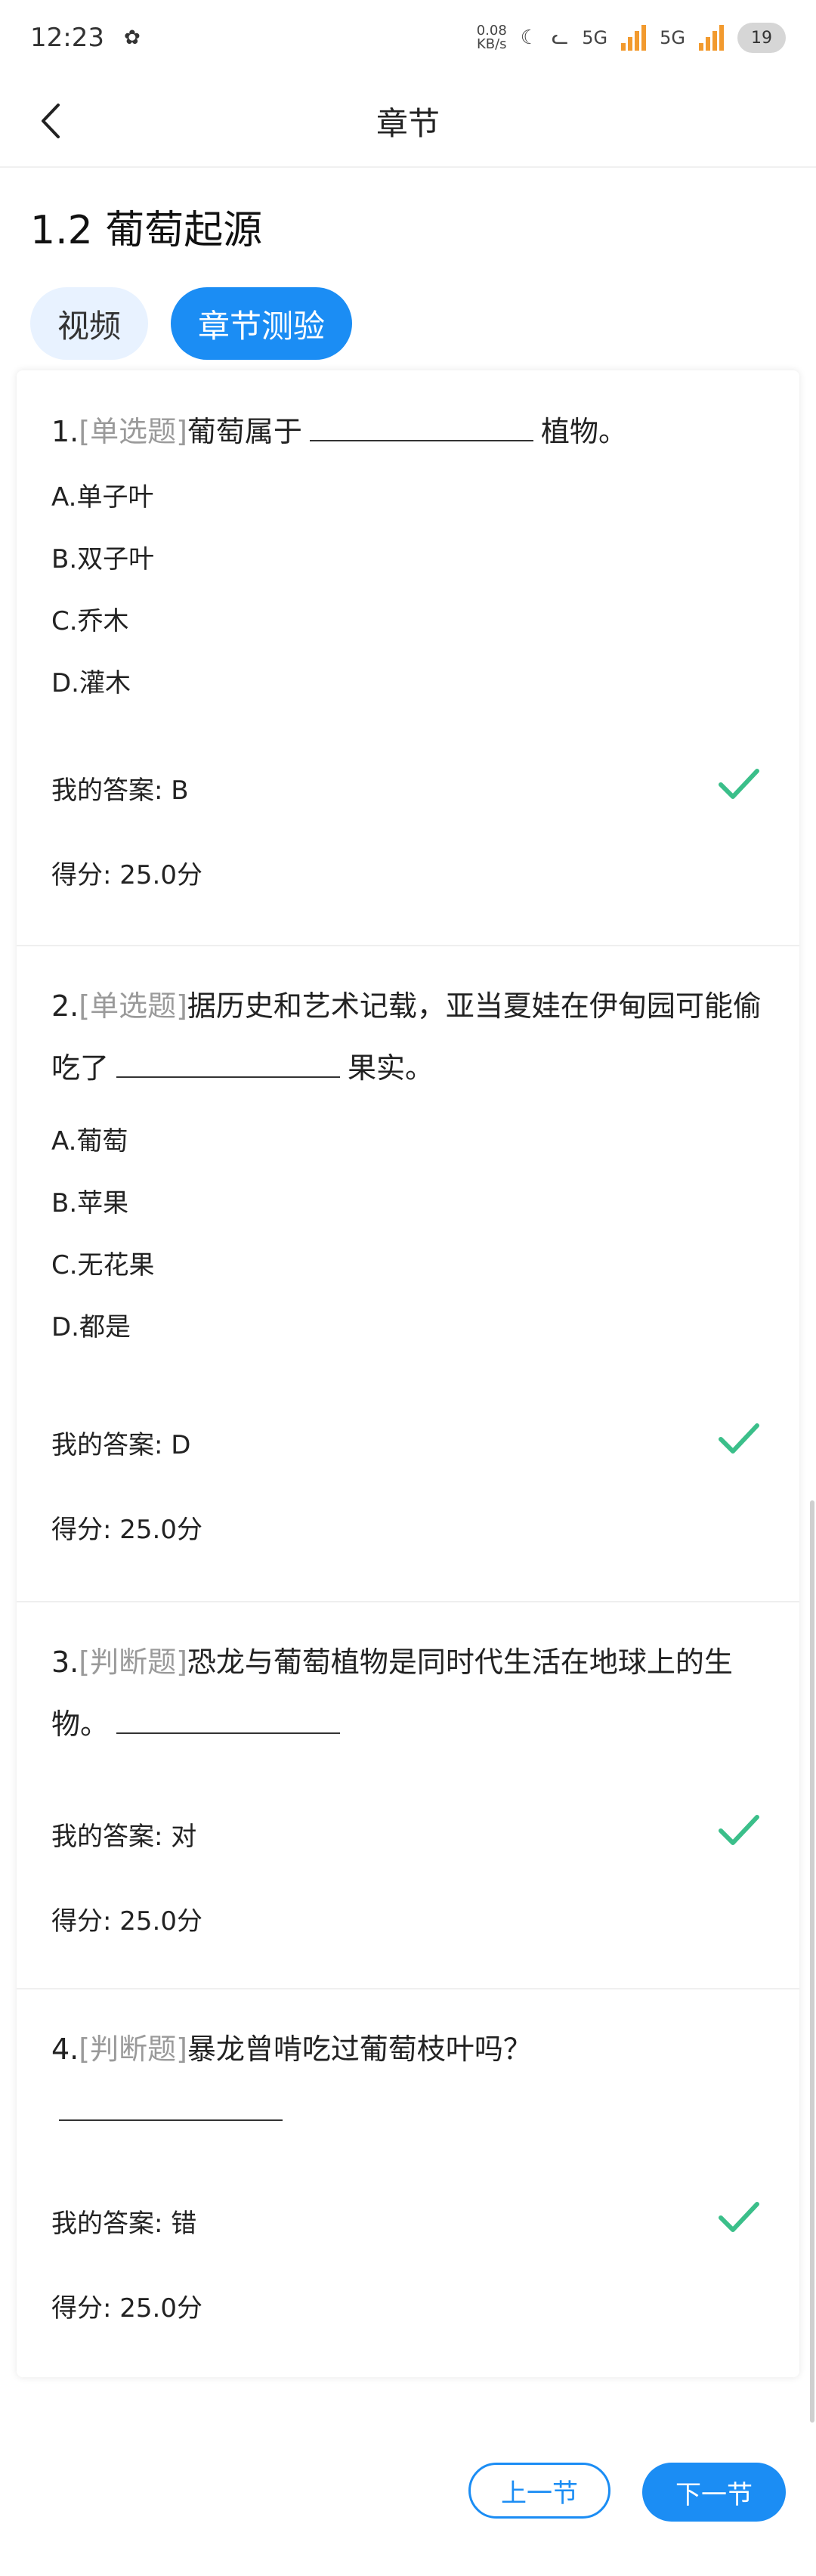  What do you see at coordinates (146, 231) in the screenshot?
I see `section-title: 1.2 葡萄起源` at bounding box center [146, 231].